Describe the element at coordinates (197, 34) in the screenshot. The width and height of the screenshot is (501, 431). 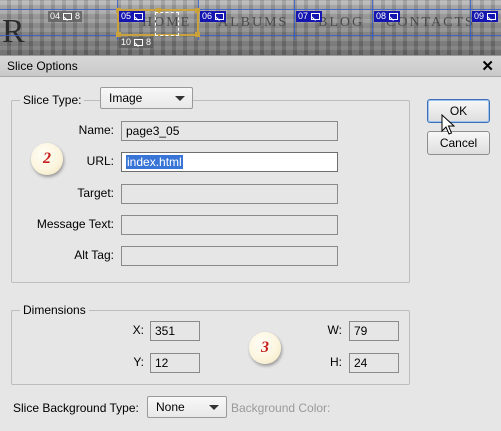
I see `resize-handle` at that location.